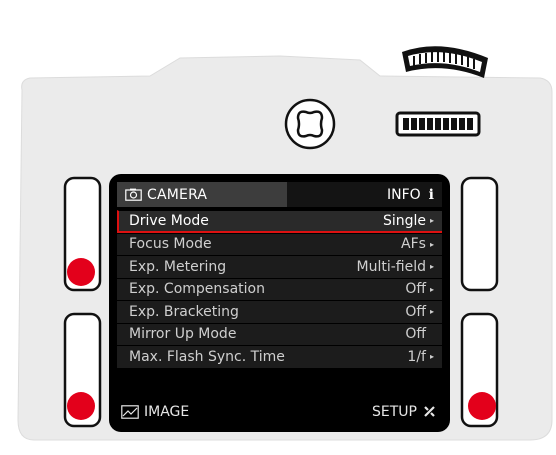  I want to click on menu-item: Exp. Compensation Off ▸, so click(279, 288).